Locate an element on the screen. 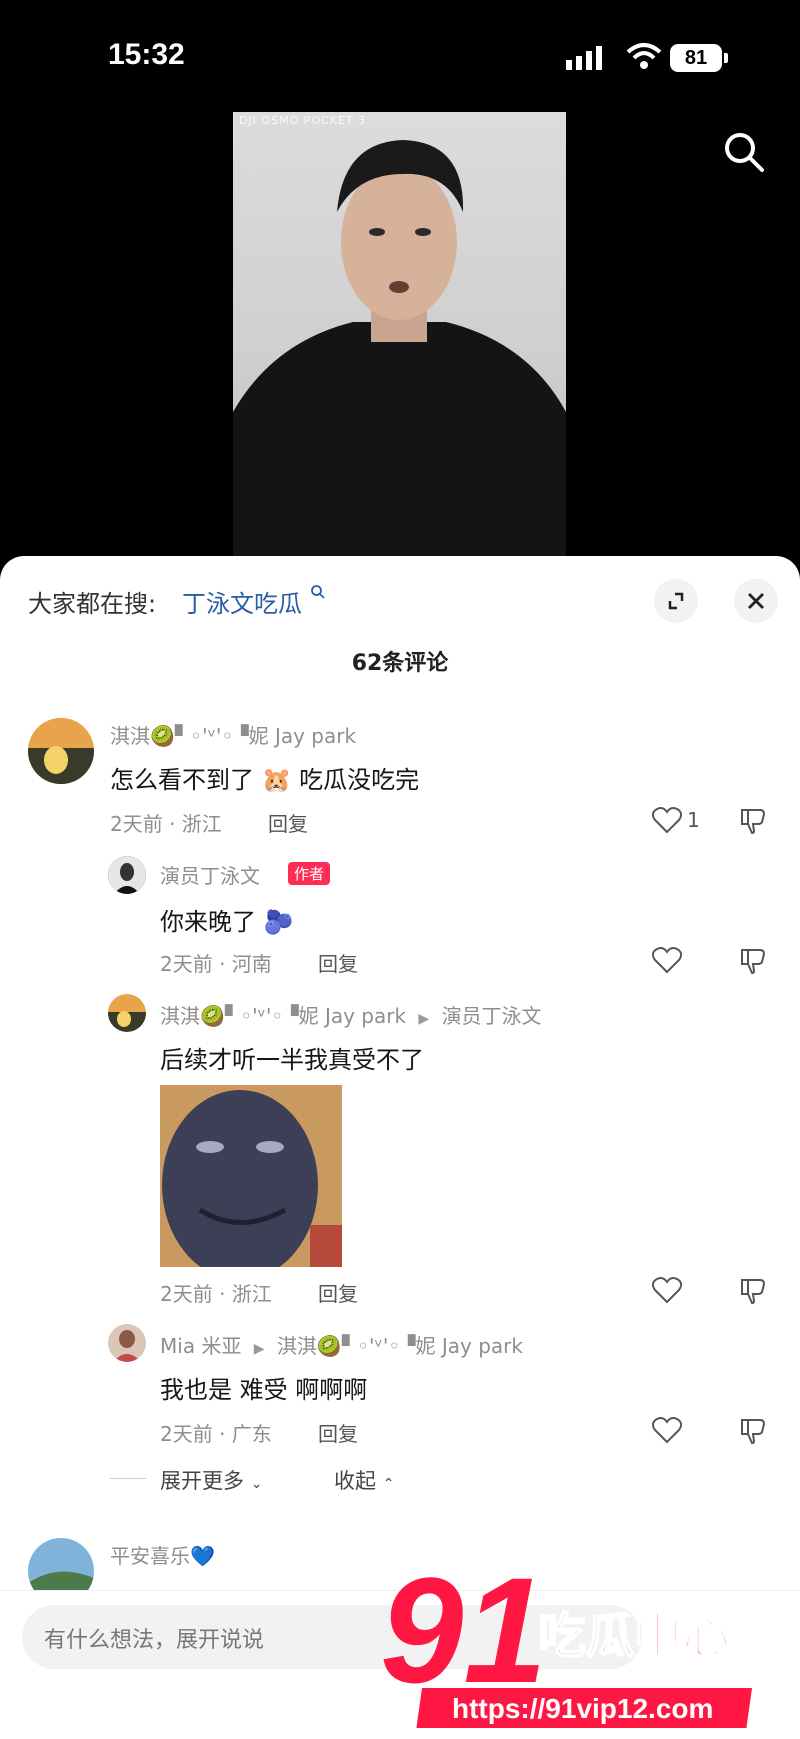  comment-count-title: 62条评论 is located at coordinates (400, 663).